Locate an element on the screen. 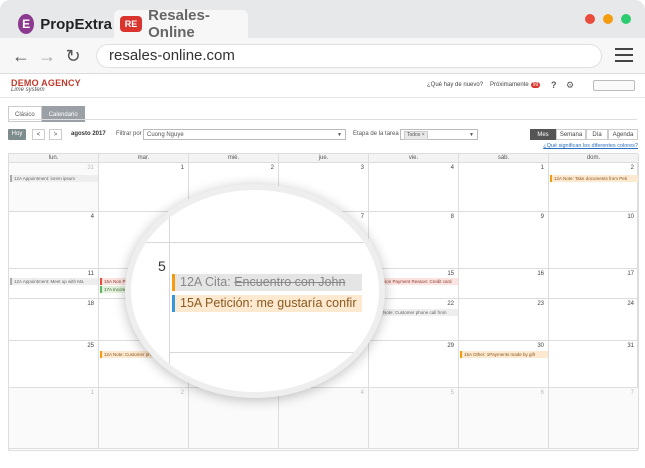  event-text: Encuentro con John is located at coordinates (290, 282).